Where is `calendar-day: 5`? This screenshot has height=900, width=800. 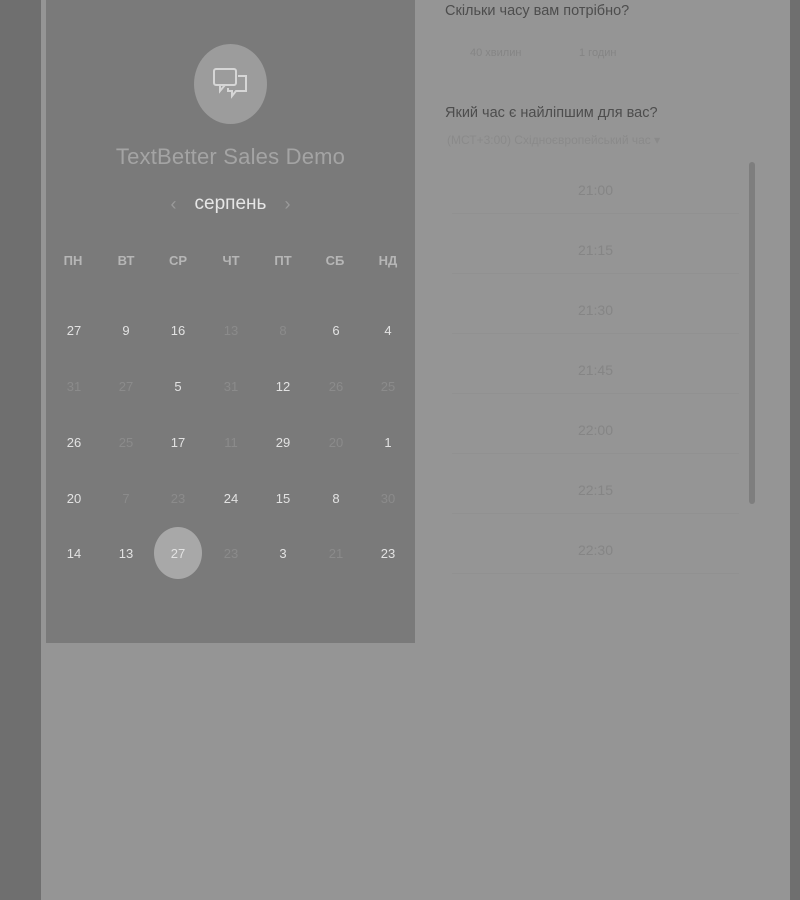
calendar-day: 5 is located at coordinates (178, 387).